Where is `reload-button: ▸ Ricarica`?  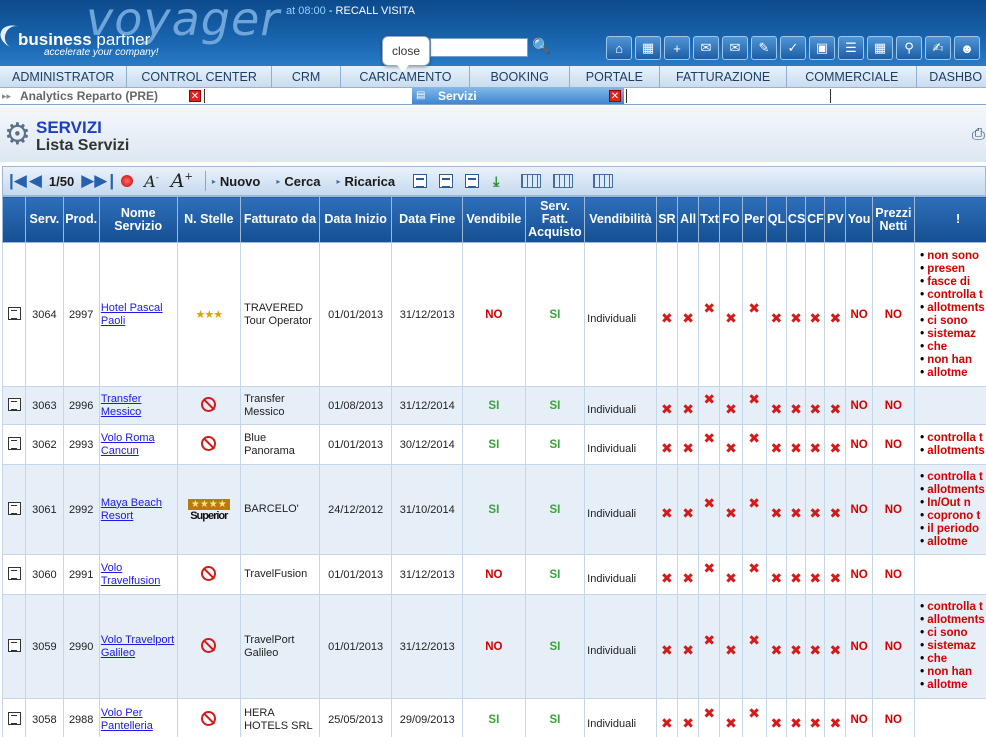 reload-button: ▸ Ricarica is located at coordinates (366, 181).